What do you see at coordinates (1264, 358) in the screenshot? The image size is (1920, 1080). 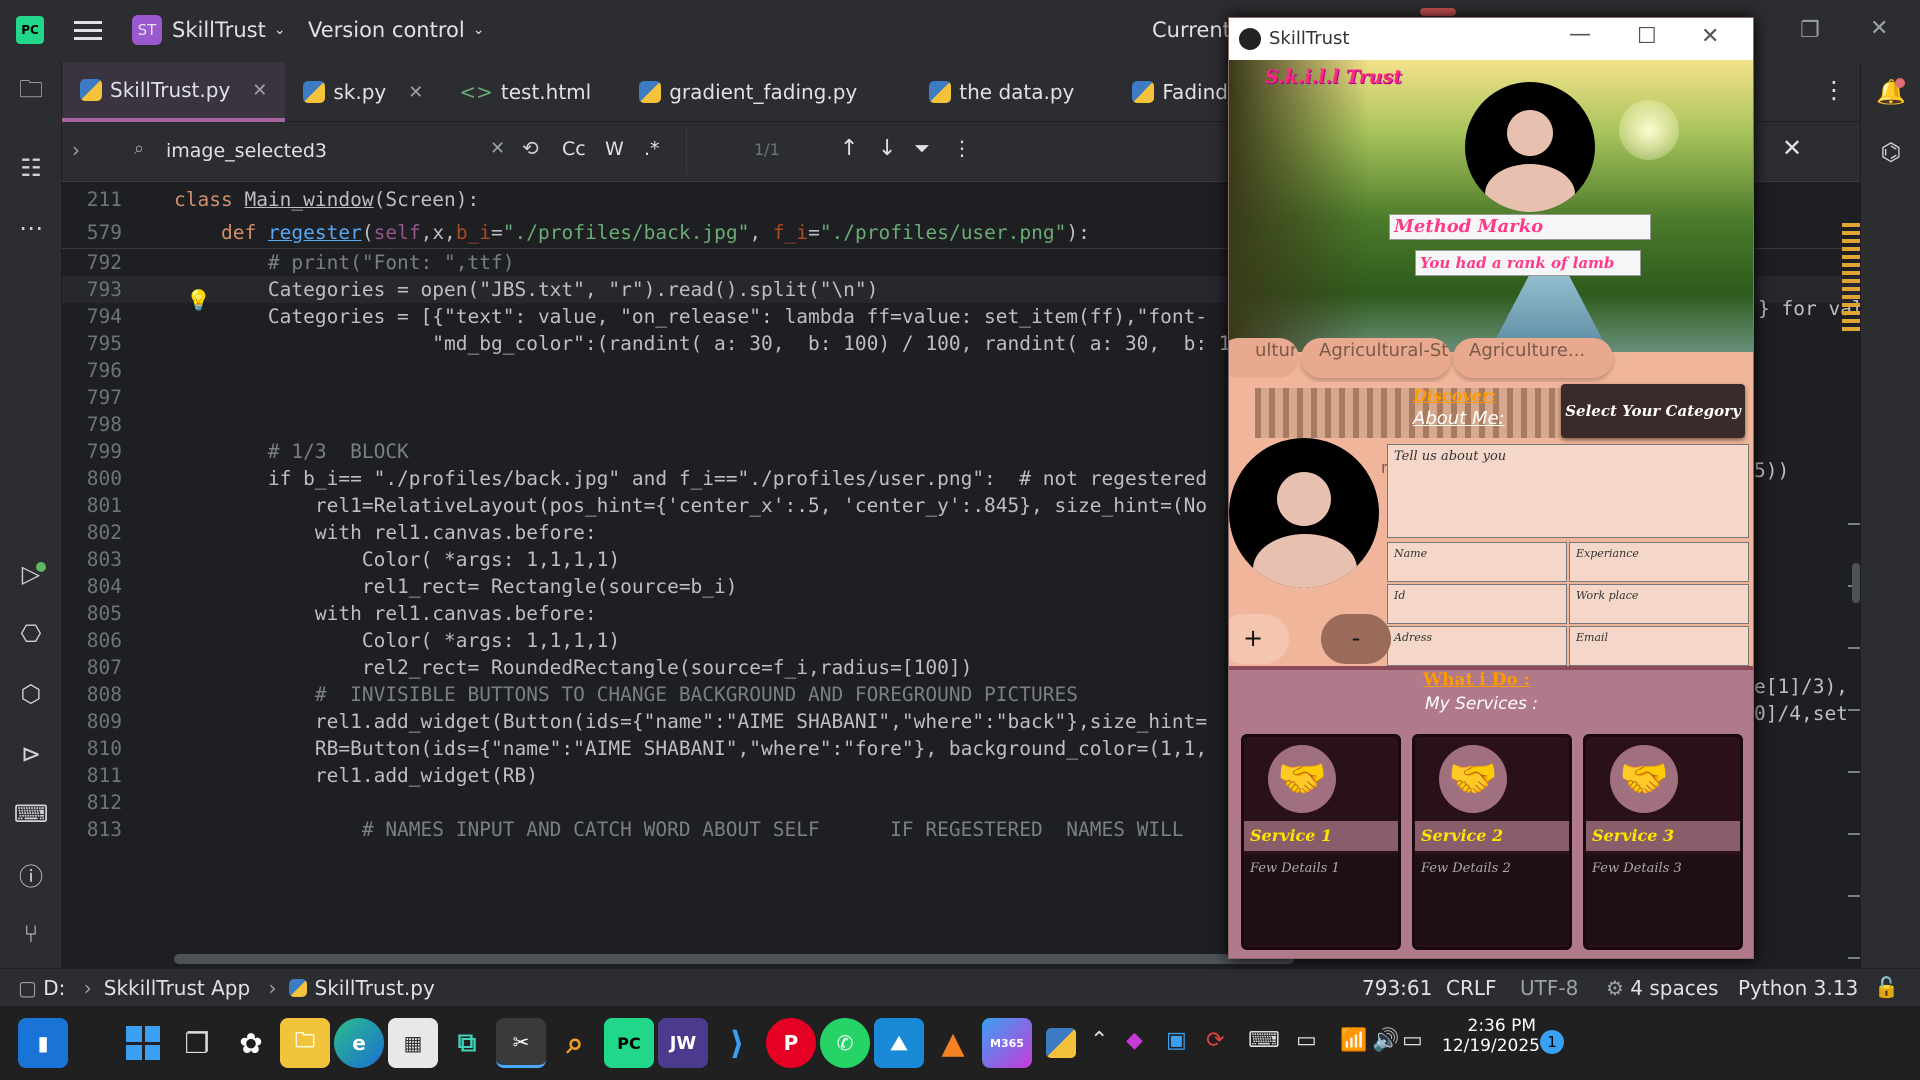 I see `category-chip: ultur` at bounding box center [1264, 358].